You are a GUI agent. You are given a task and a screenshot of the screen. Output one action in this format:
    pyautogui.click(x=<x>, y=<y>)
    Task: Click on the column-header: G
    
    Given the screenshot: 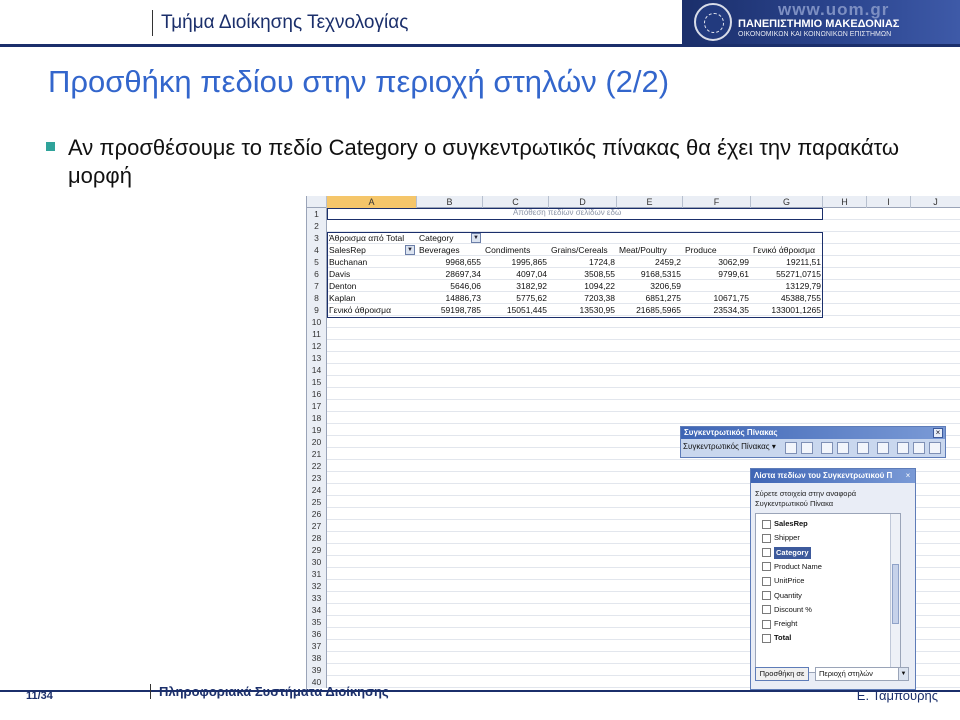 What is the action you would take?
    pyautogui.click(x=787, y=202)
    